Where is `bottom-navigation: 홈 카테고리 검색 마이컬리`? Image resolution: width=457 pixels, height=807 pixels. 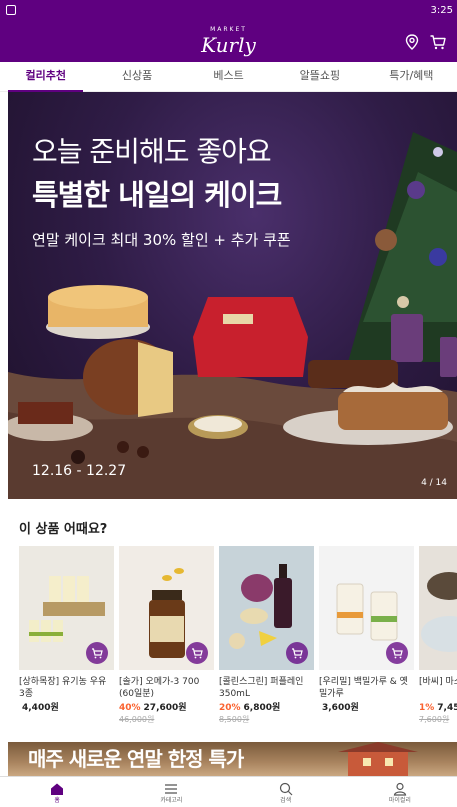 bottom-navigation: 홈 카테고리 검색 마이컬리 is located at coordinates (228, 791).